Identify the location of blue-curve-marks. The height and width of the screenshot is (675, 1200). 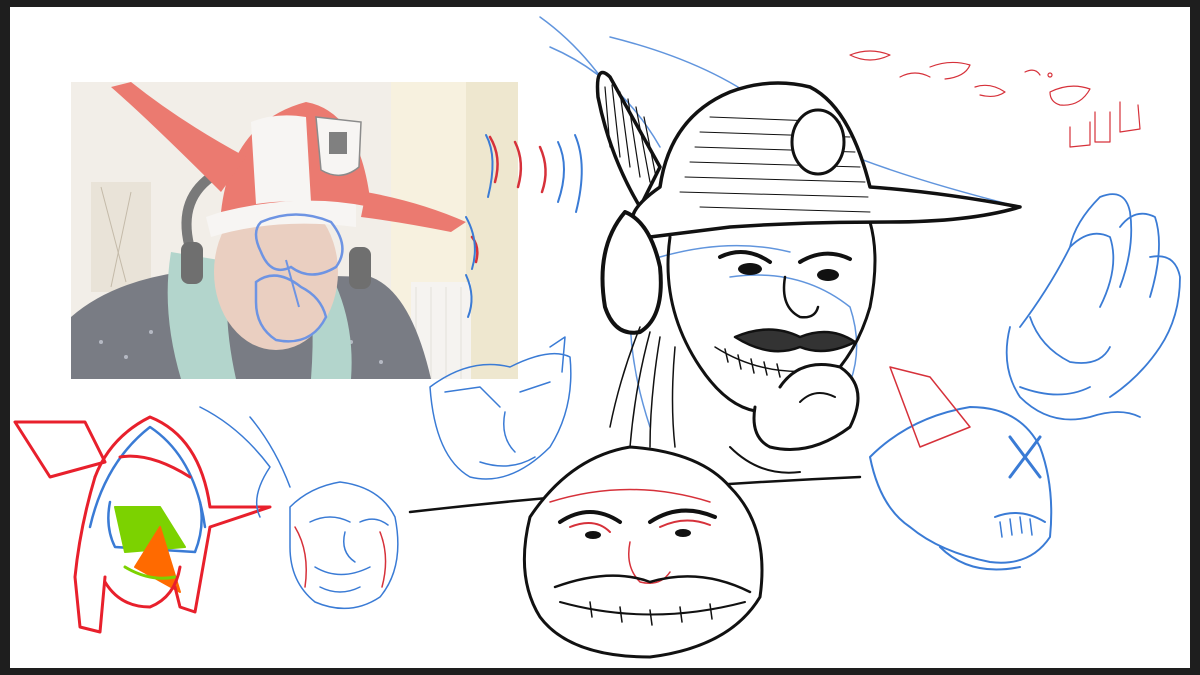
(524, 226).